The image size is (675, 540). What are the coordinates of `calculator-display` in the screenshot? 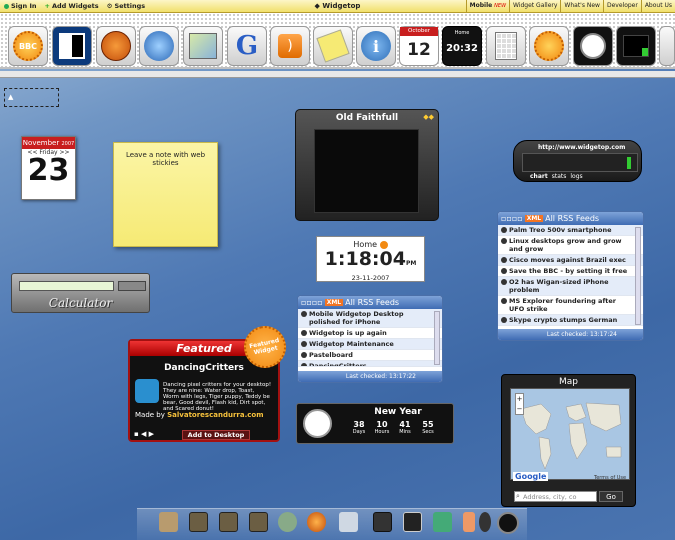 It's located at (66, 286).